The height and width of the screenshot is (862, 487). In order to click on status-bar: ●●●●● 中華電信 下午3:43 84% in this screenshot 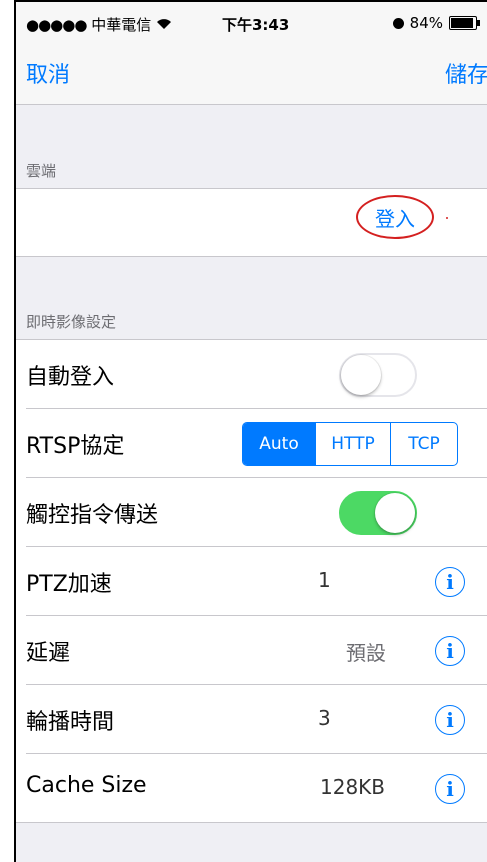, I will do `click(251, 22)`.